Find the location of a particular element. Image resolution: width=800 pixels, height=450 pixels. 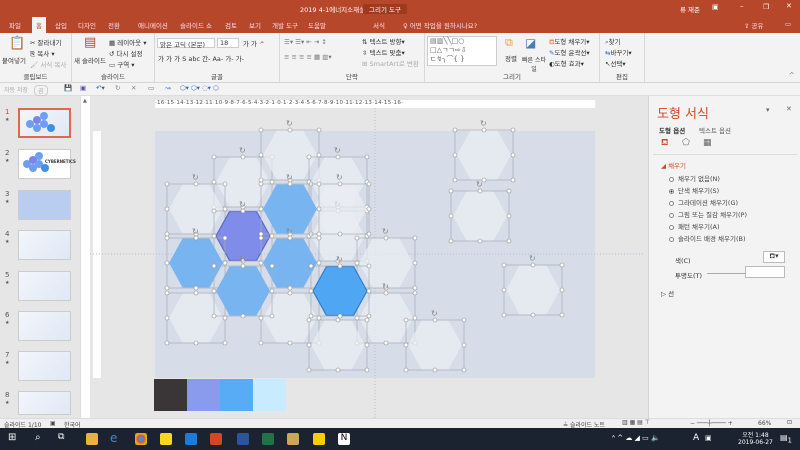

close-button: ✕ is located at coordinates (789, 6).